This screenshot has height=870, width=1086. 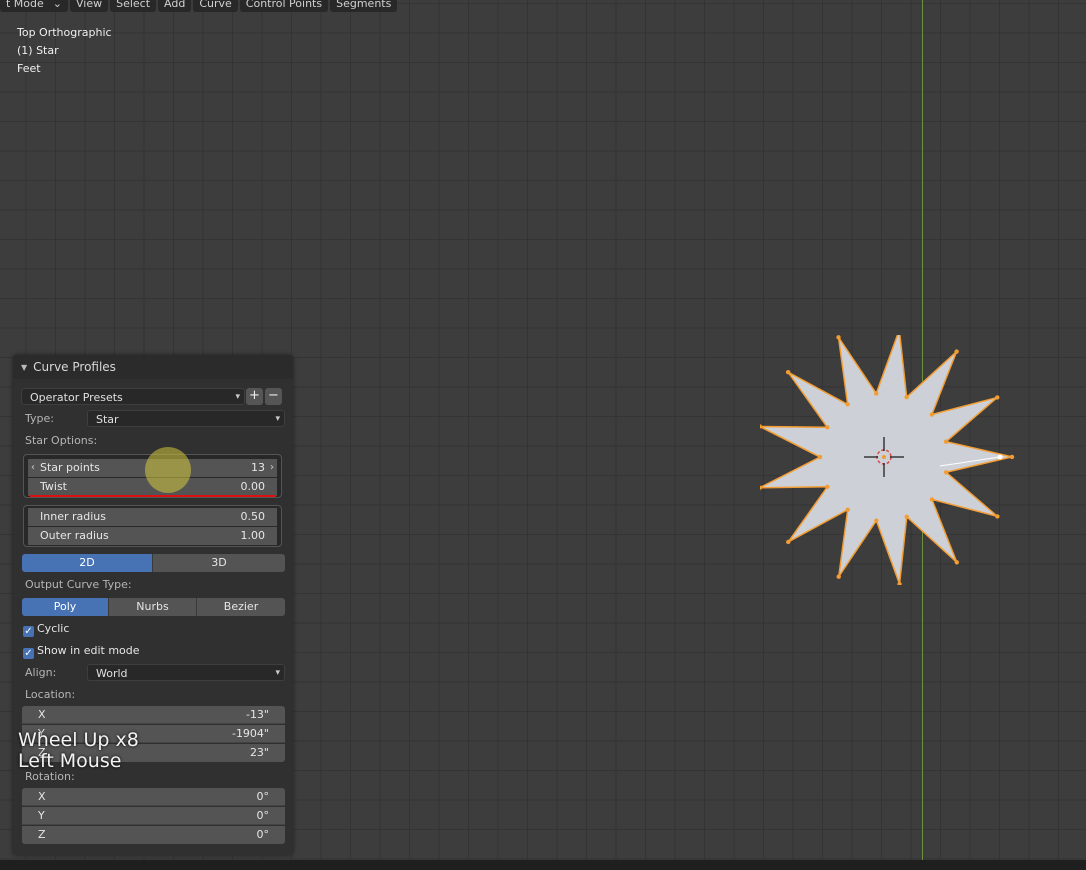 What do you see at coordinates (87, 563) in the screenshot?
I see `dimension-2d-button: 2D` at bounding box center [87, 563].